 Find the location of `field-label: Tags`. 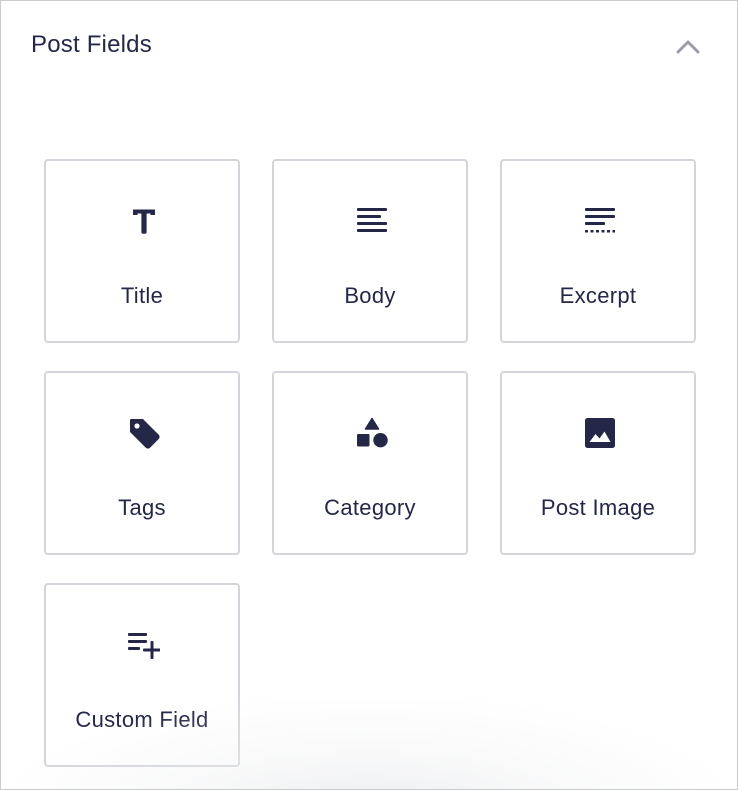

field-label: Tags is located at coordinates (142, 507).